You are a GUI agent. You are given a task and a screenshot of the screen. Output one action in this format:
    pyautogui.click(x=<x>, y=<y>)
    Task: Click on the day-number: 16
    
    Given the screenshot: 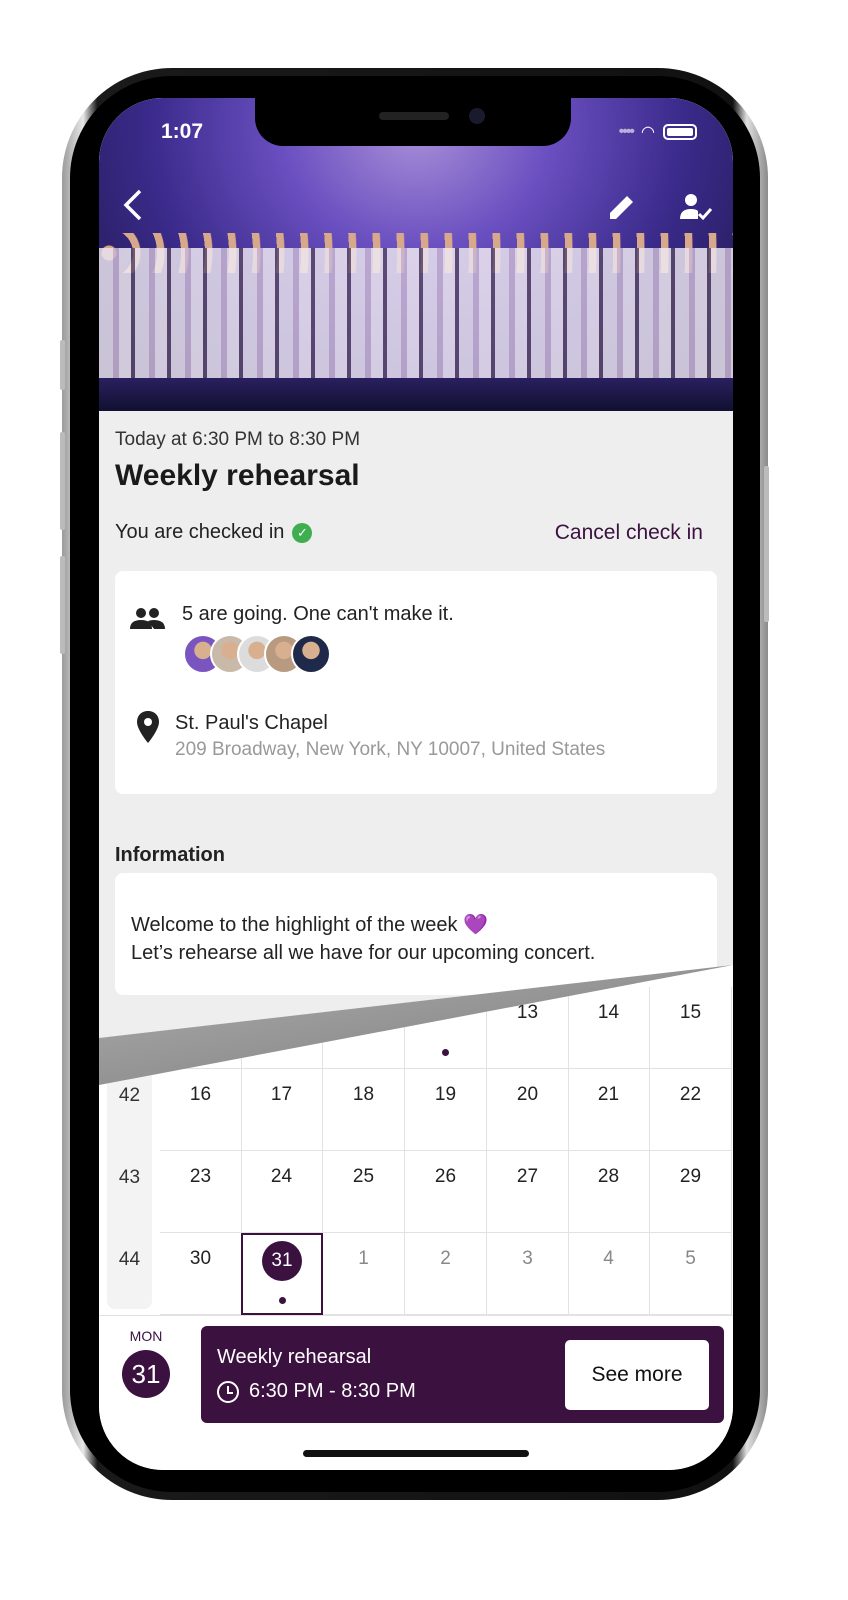 What is the action you would take?
    pyautogui.click(x=200, y=1094)
    